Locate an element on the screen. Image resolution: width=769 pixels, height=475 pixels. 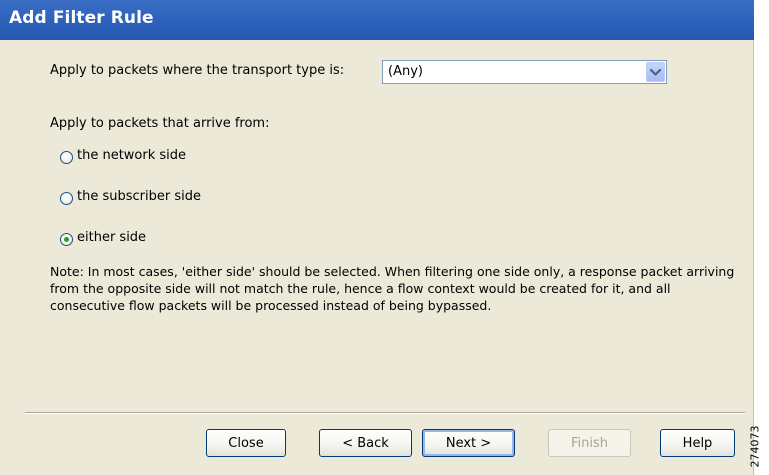
dropdown-button is located at coordinates (655, 72).